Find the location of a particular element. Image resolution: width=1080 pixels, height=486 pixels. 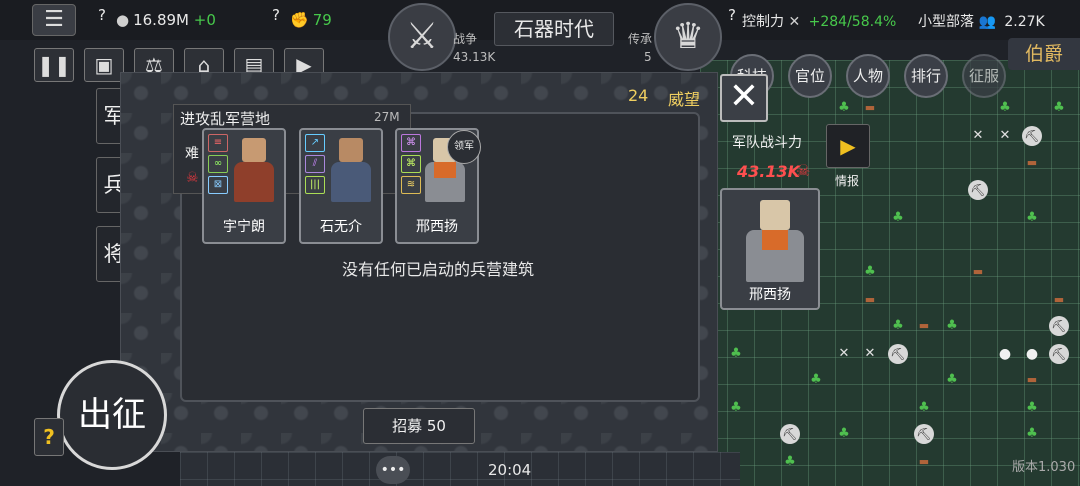

menu-button: ☰ is located at coordinates (54, 20).